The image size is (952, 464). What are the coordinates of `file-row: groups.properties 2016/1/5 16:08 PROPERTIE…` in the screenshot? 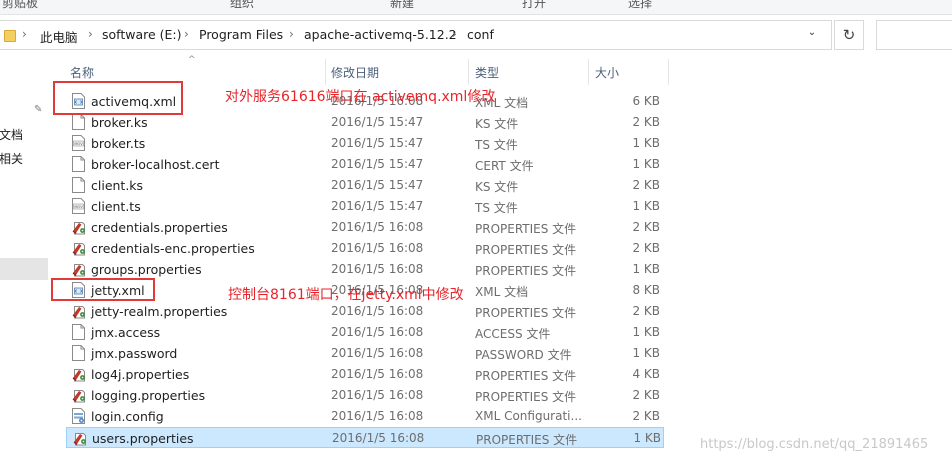 It's located at (365, 269).